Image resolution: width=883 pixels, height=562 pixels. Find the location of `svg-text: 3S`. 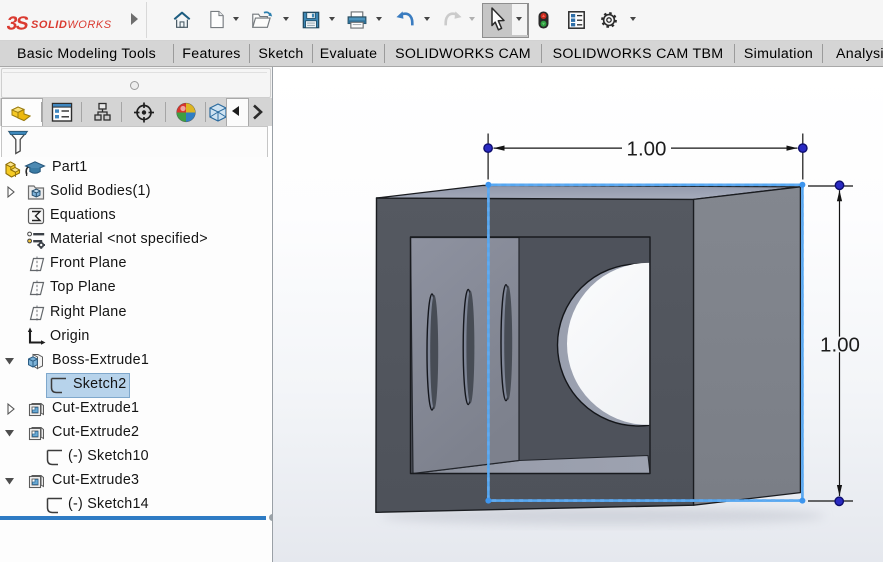

svg-text: 3S is located at coordinates (18, 24).